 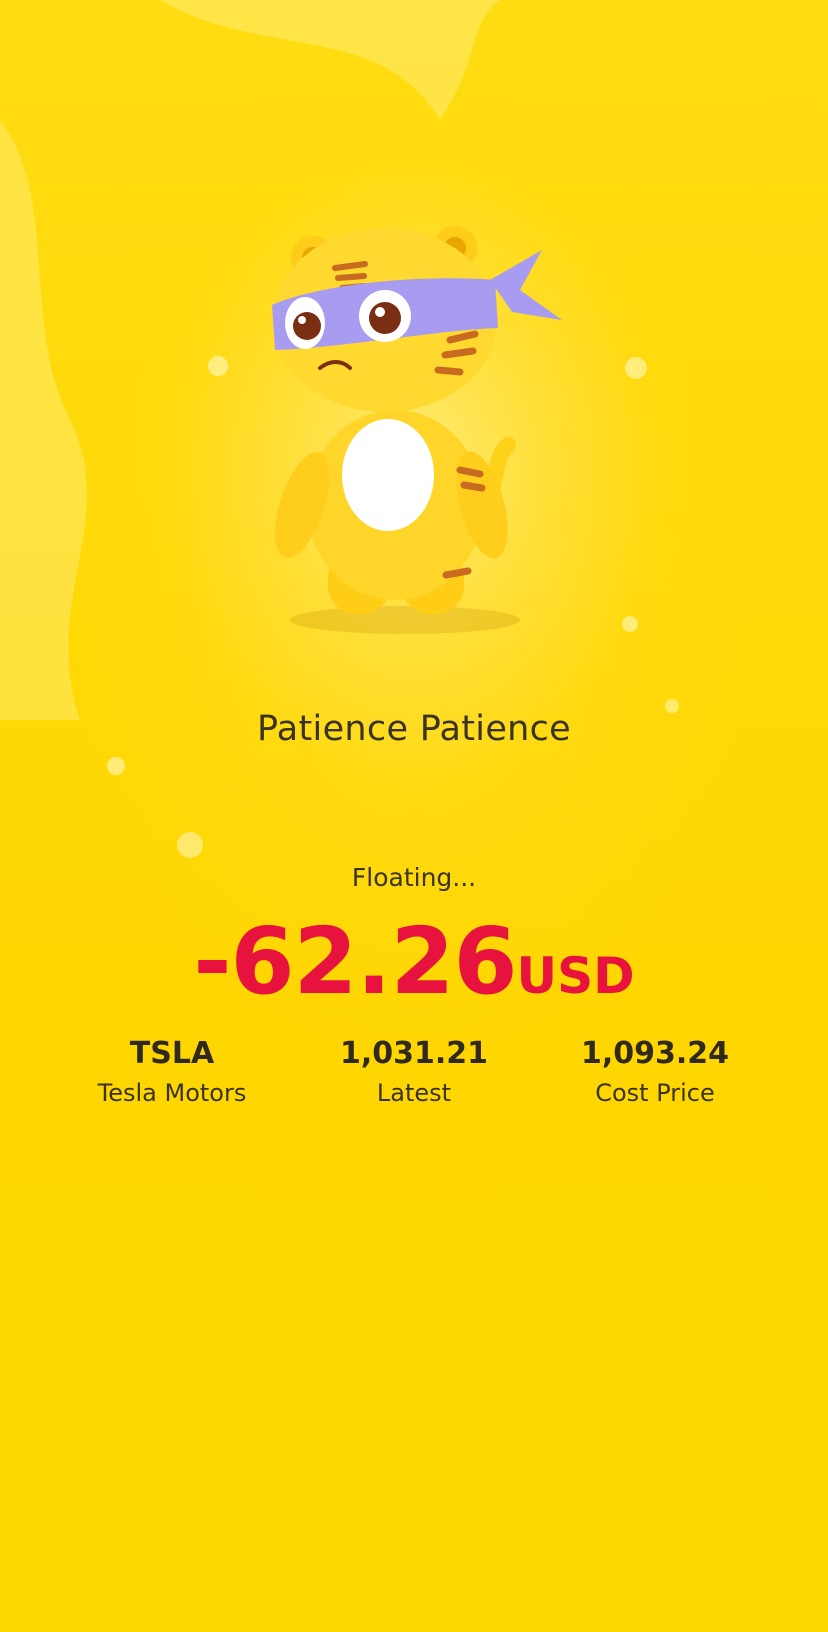 I want to click on cost-price: 1,093.24, so click(x=655, y=1053).